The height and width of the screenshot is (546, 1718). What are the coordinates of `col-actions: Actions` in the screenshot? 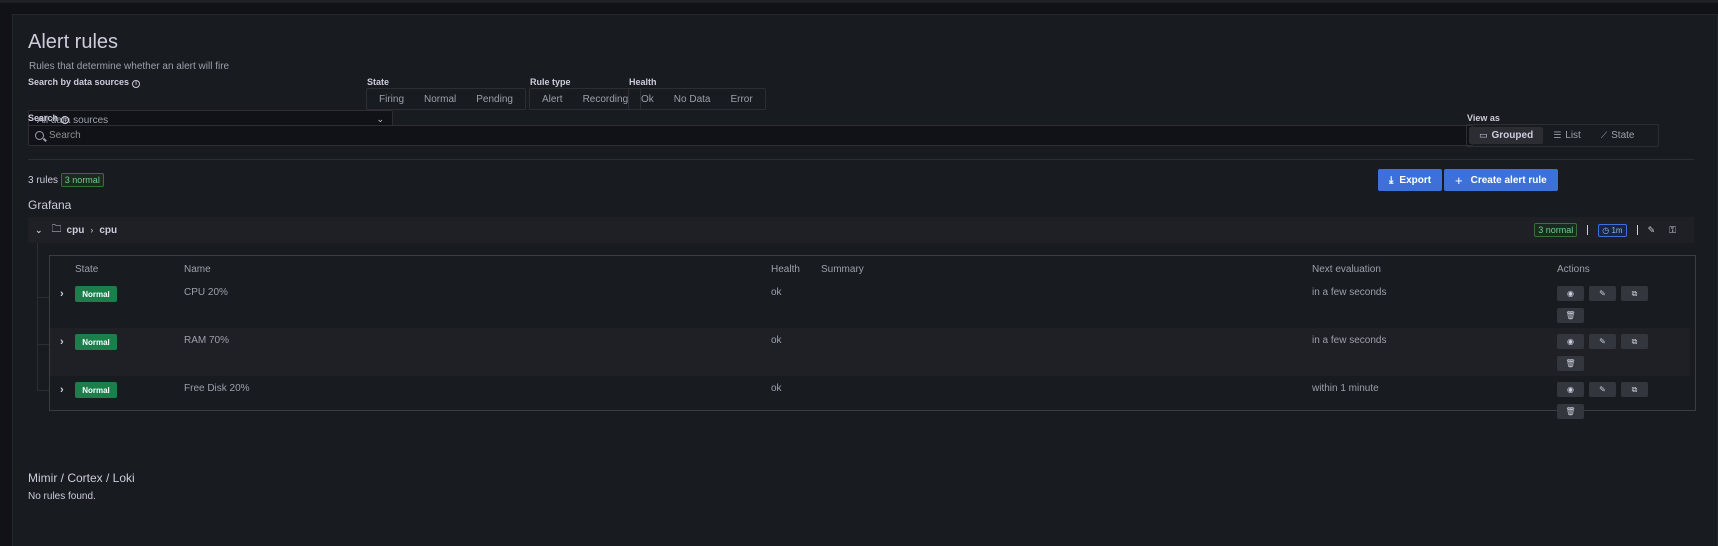 It's located at (1573, 269).